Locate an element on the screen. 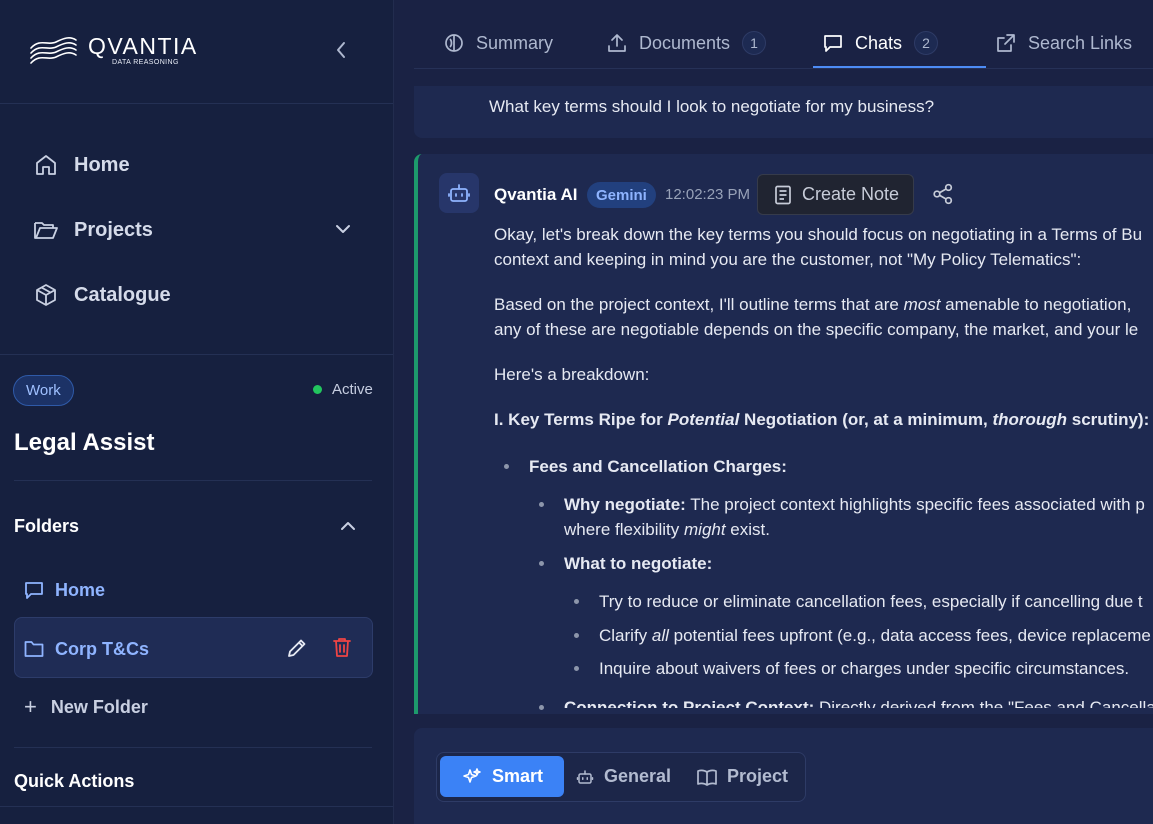 The width and height of the screenshot is (1153, 824). create-note-label: Create Note is located at coordinates (851, 194).